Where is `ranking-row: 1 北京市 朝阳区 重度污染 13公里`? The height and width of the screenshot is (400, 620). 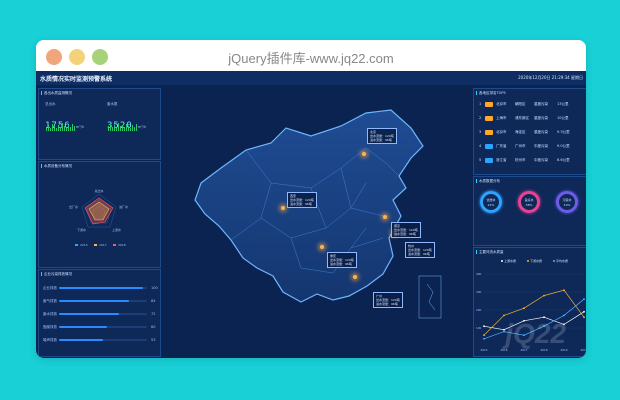 ranking-row: 1 北京市 朝阳区 重度污染 13公里 is located at coordinates (531, 105).